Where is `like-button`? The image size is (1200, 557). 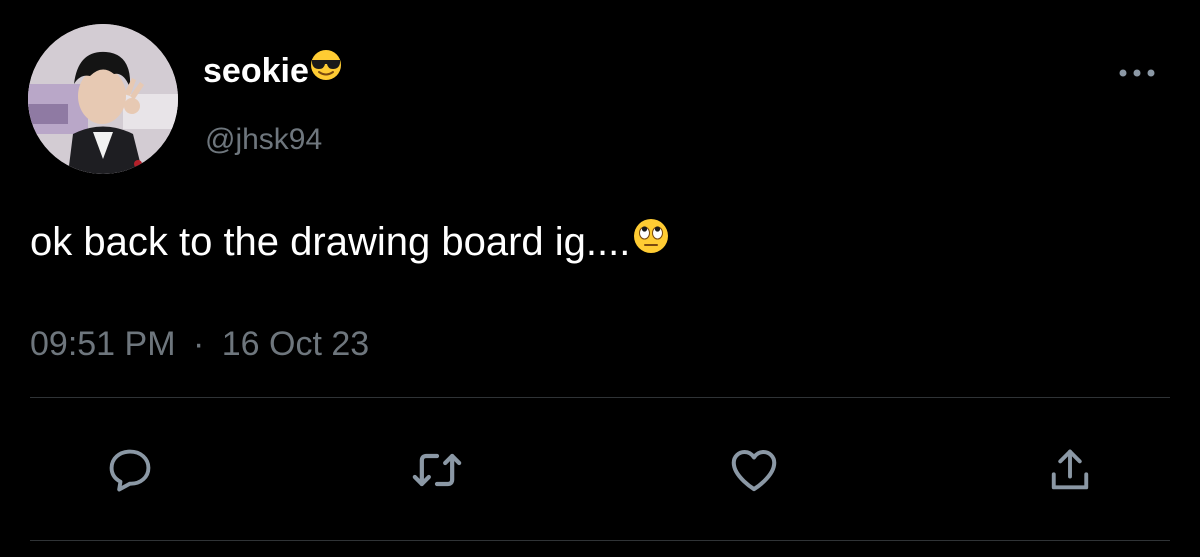 like-button is located at coordinates (754, 470).